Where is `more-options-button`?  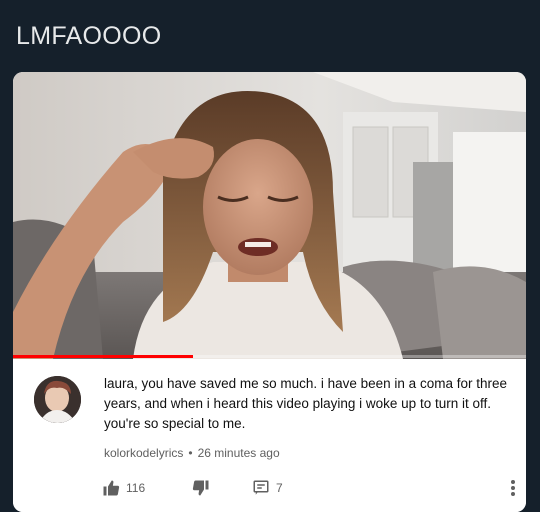 more-options-button is located at coordinates (513, 488).